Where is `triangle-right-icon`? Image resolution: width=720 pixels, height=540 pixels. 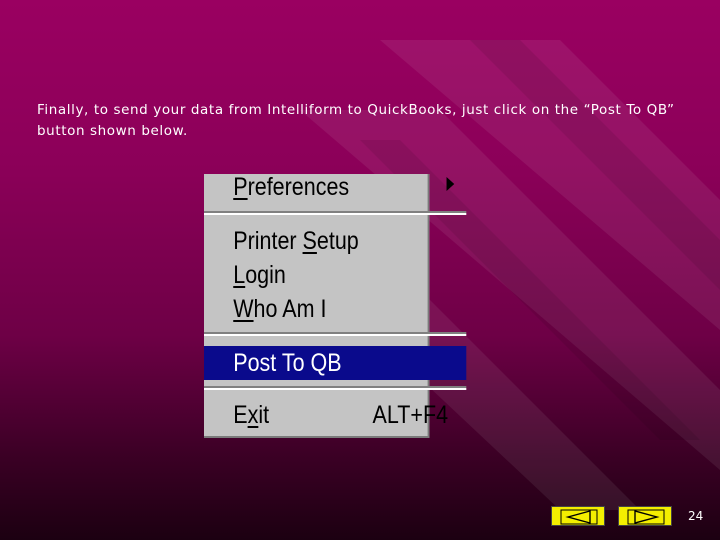
triangle-right-icon is located at coordinates (646, 517).